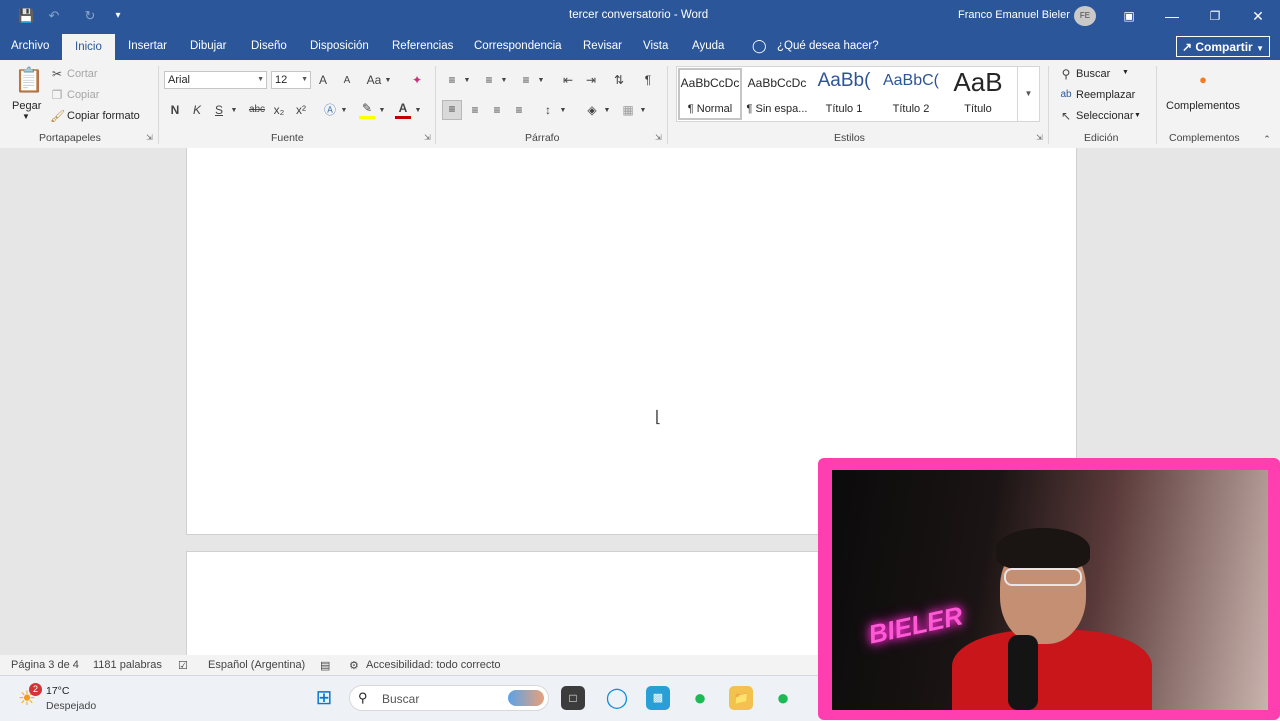 Image resolution: width=1280 pixels, height=721 pixels. Describe the element at coordinates (452, 80) in the screenshot. I see `bullets-icon: ≡` at that location.